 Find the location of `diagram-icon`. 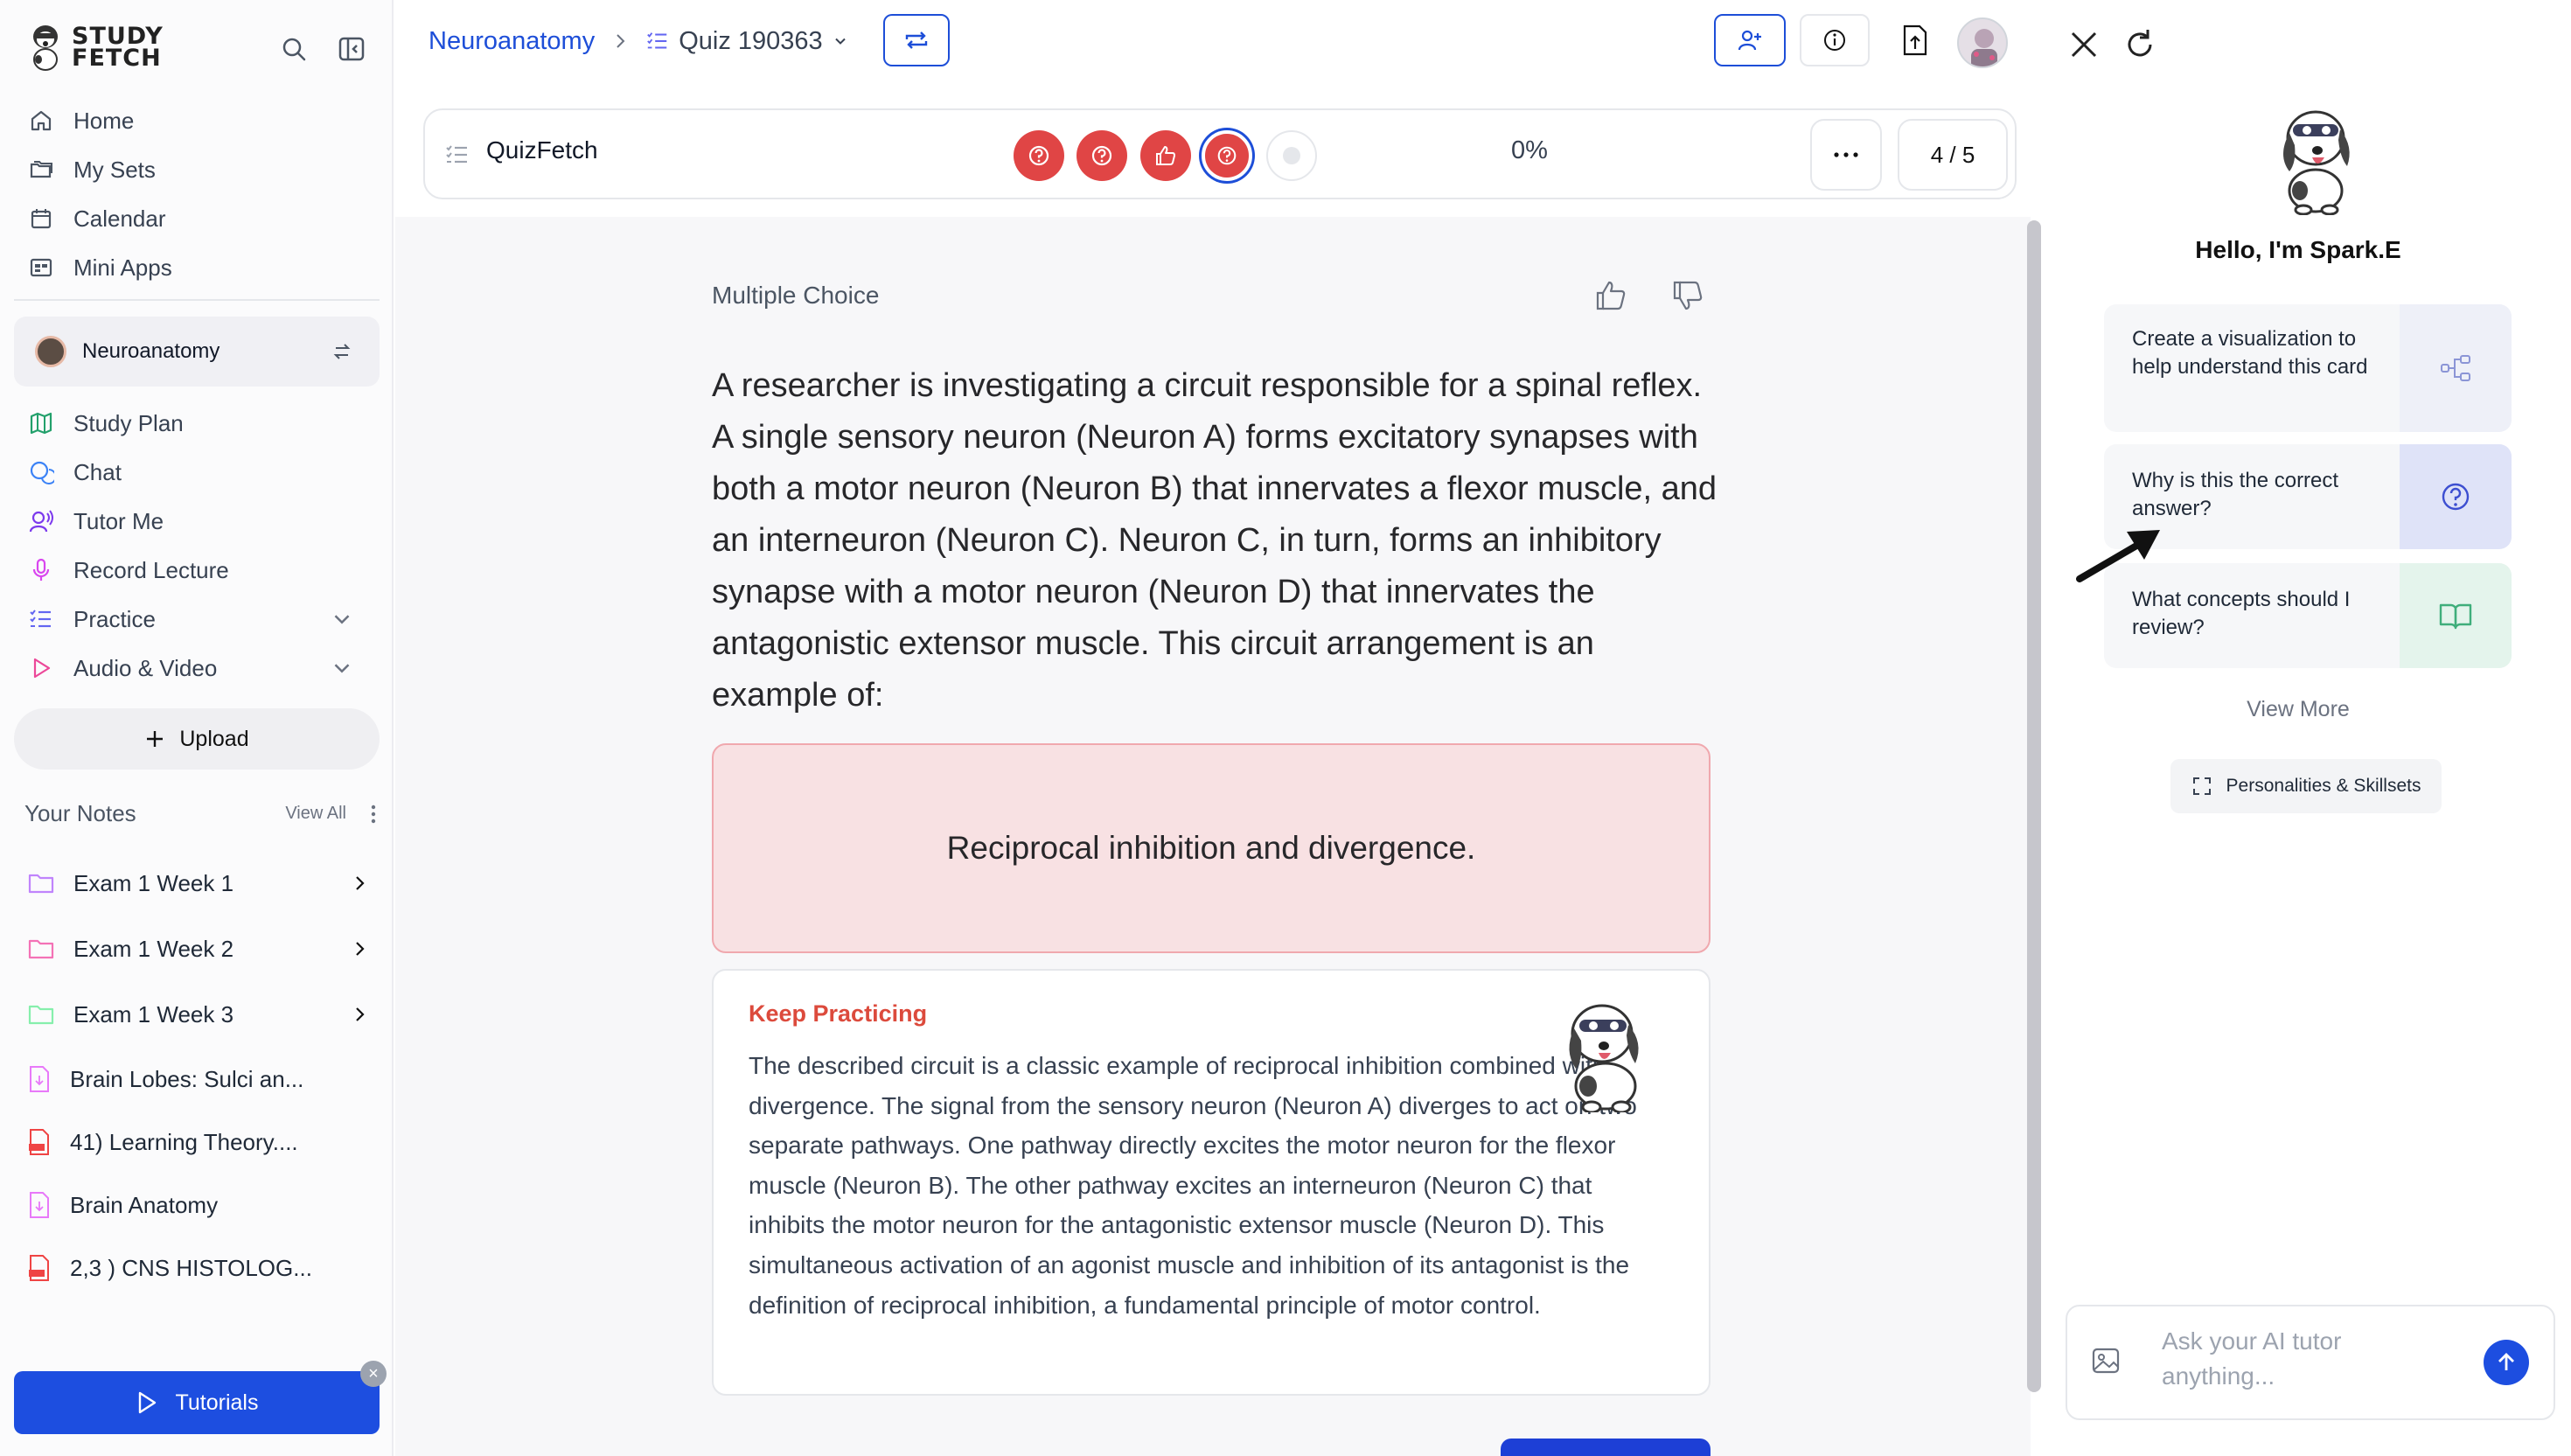

diagram-icon is located at coordinates (2455, 368).